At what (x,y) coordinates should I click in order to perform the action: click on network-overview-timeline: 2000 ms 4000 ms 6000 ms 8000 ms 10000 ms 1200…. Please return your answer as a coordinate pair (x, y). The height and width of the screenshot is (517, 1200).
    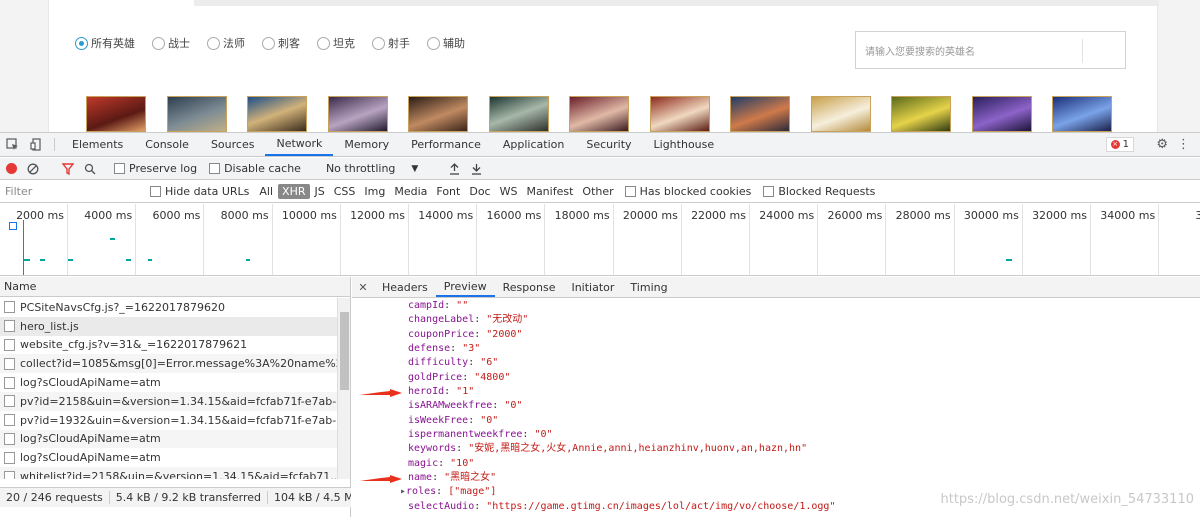
    Looking at the image, I should click on (600, 240).